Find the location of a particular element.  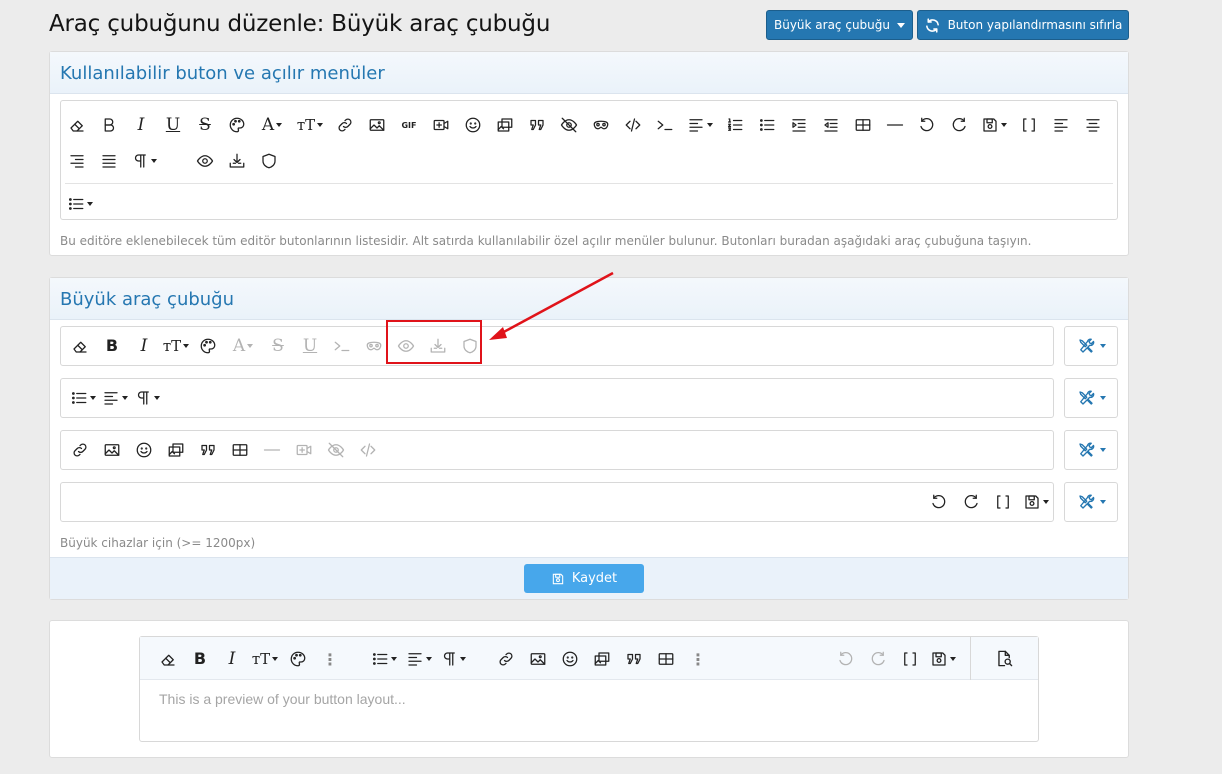

row-3-tools-button is located at coordinates (1091, 450).